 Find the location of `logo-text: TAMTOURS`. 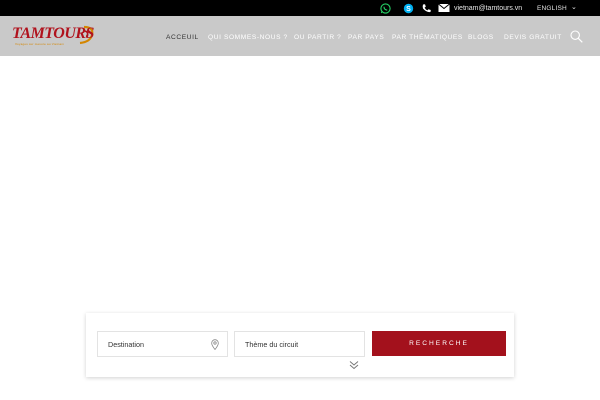

logo-text: TAMTOURS is located at coordinates (53, 33).